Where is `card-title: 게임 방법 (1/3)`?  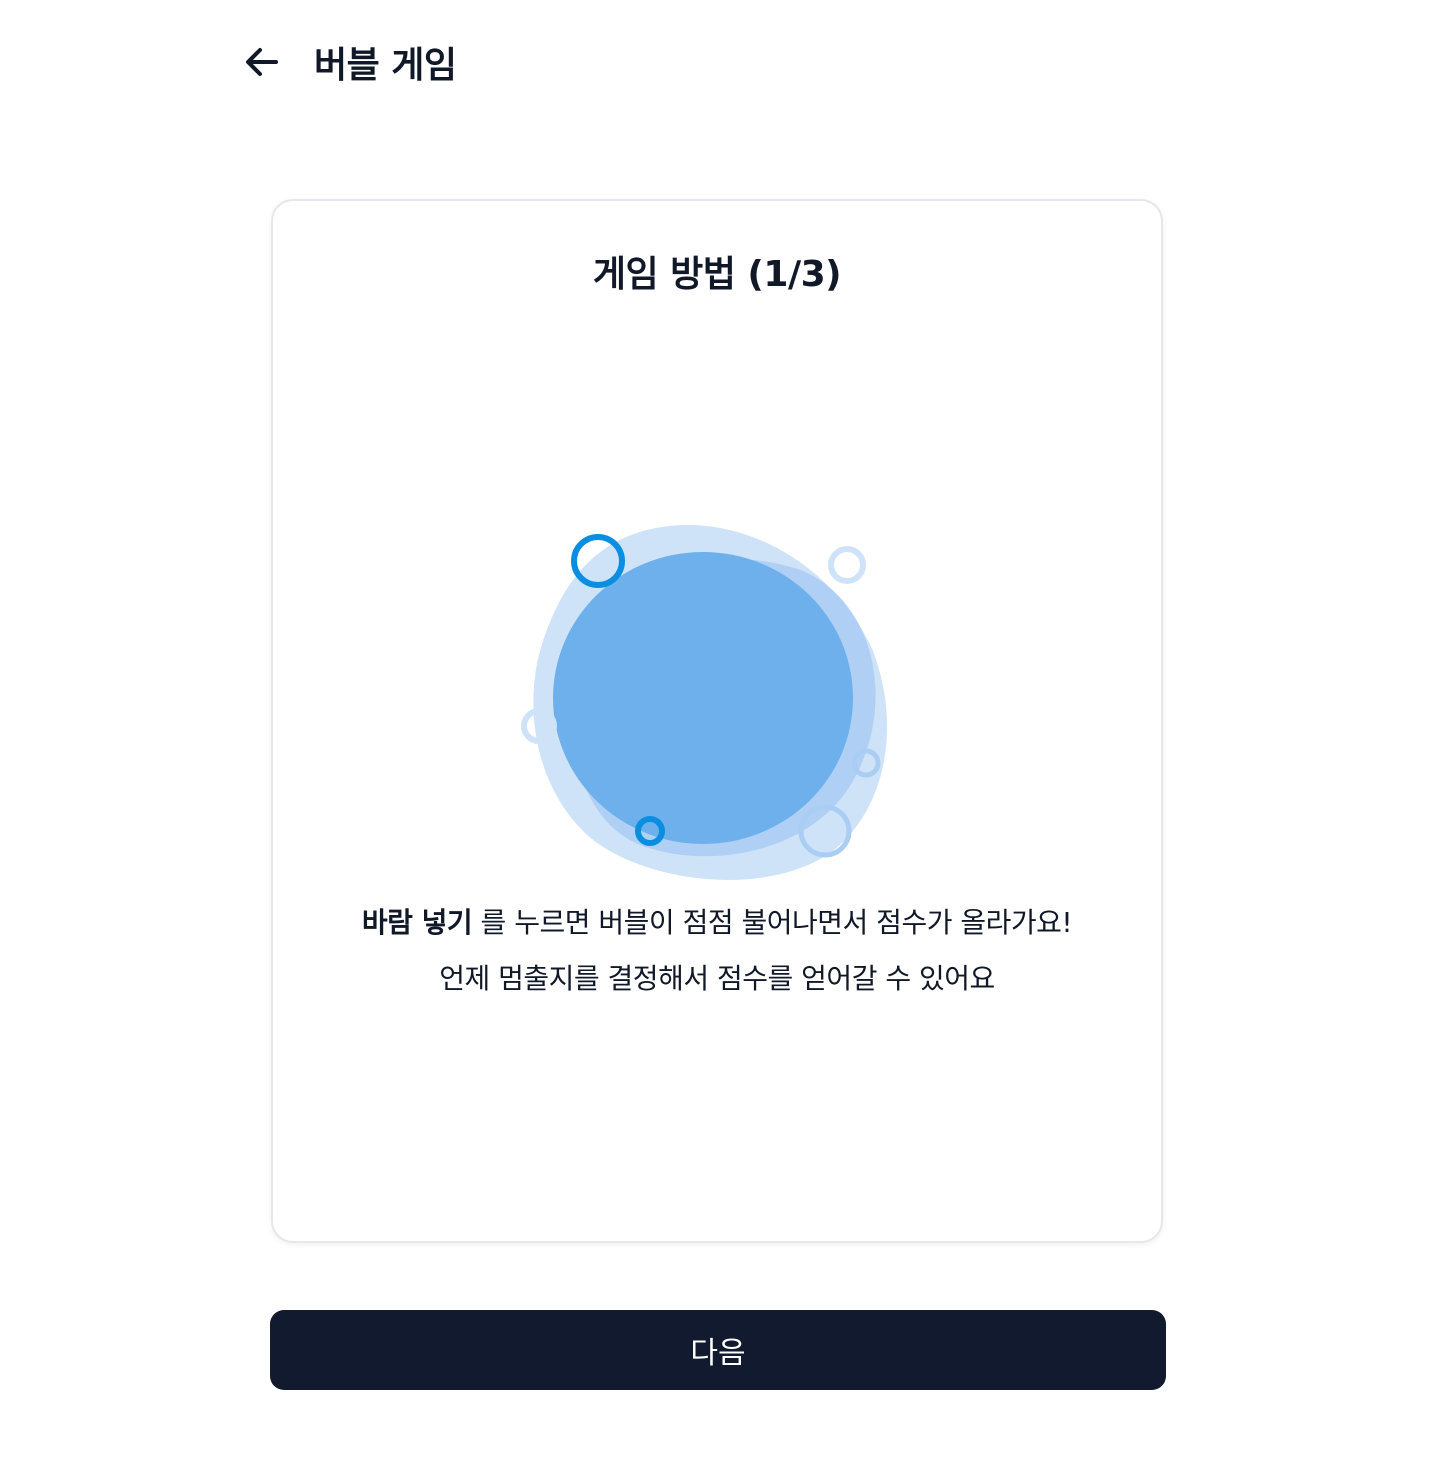 card-title: 게임 방법 (1/3) is located at coordinates (717, 274).